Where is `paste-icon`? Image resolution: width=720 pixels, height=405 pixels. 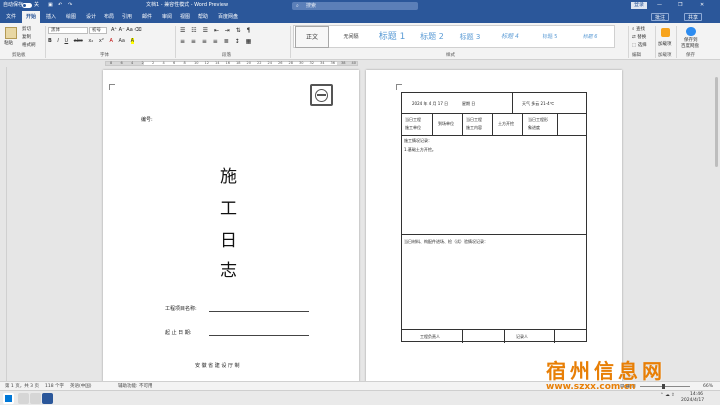 paste-icon is located at coordinates (11, 33).